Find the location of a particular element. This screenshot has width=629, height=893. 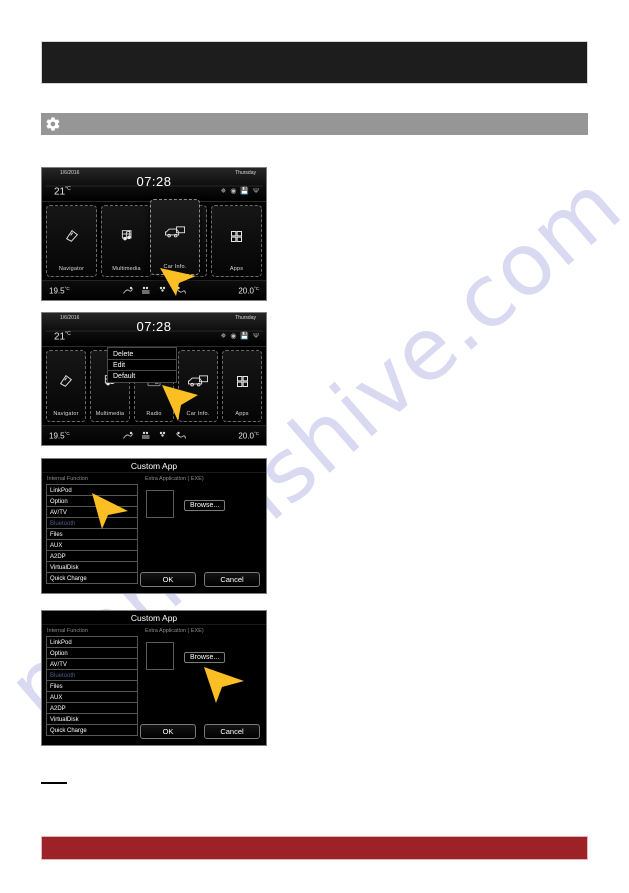

disc-icon: ◉ is located at coordinates (233, 191).